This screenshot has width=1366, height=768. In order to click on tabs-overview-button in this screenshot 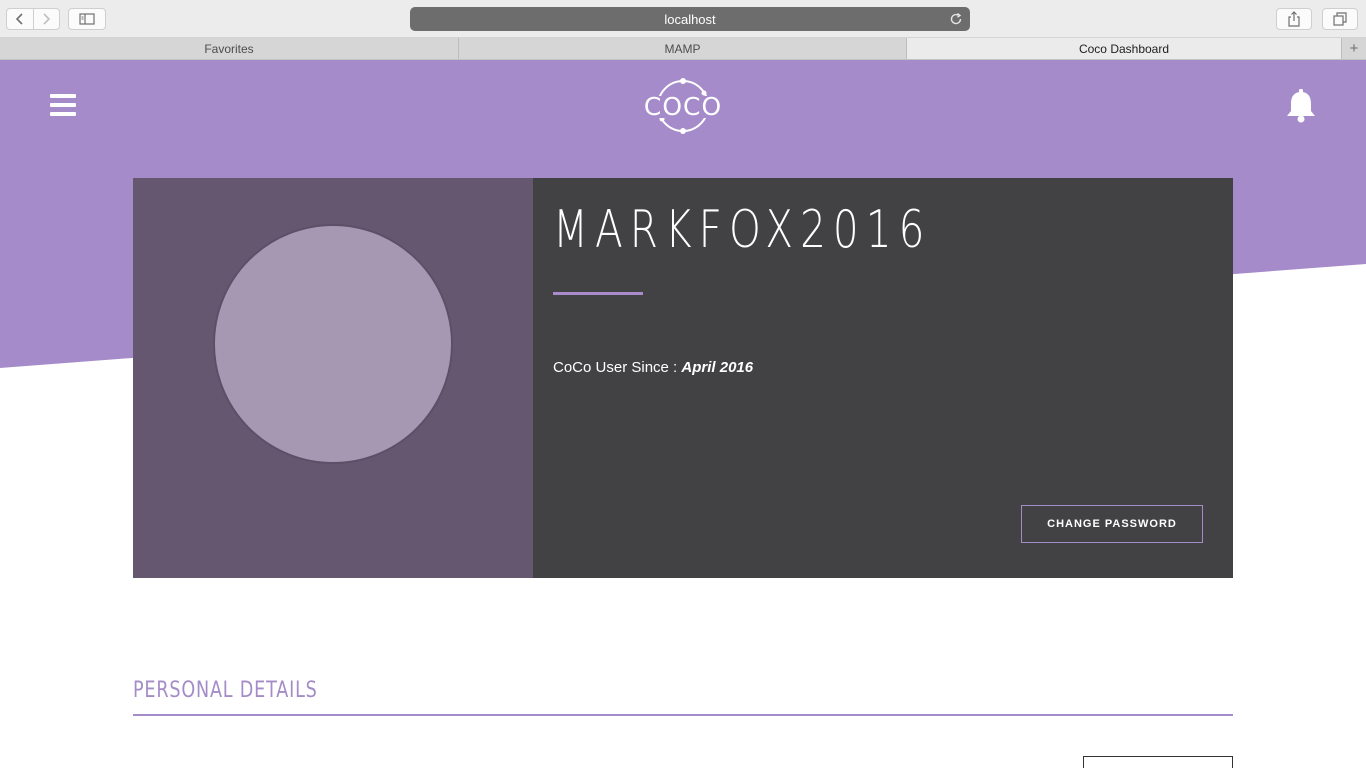, I will do `click(1340, 19)`.